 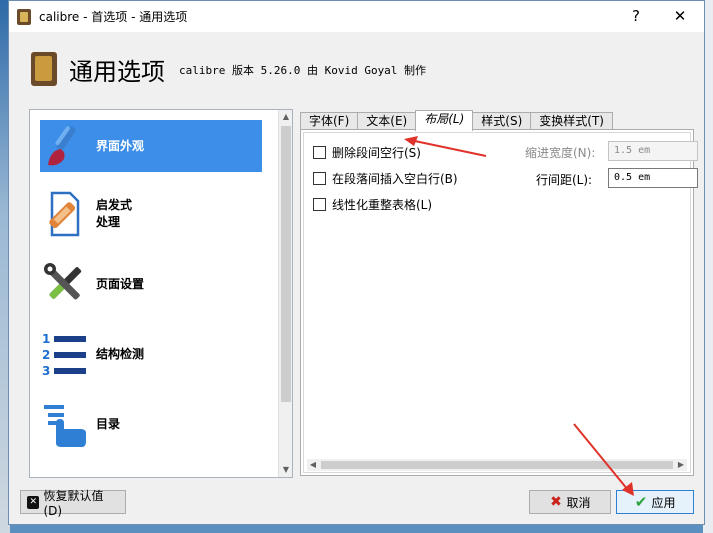 I want to click on version-text: calibre 版本 5.26.0 由 Kovid Goyal 制作, so click(x=303, y=70).